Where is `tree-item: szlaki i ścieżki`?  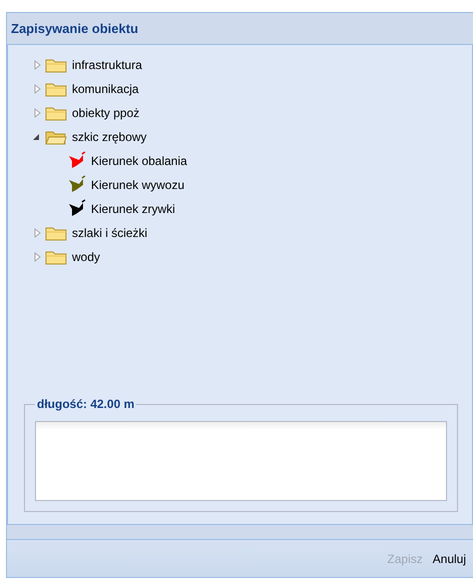 tree-item: szlaki i ścieżki is located at coordinates (110, 232).